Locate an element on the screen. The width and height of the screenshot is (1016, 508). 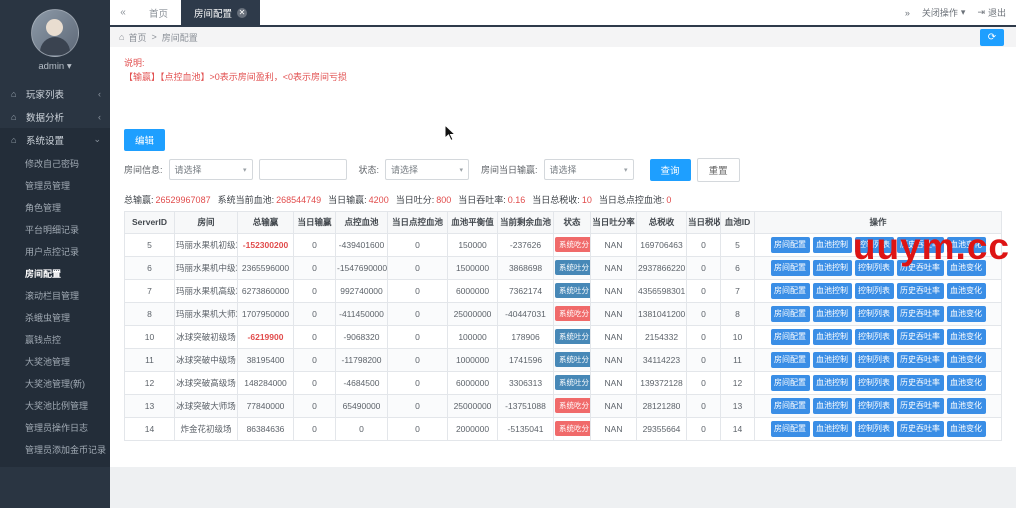
cell-total_tax: 139372128 is located at coordinates (661, 382).